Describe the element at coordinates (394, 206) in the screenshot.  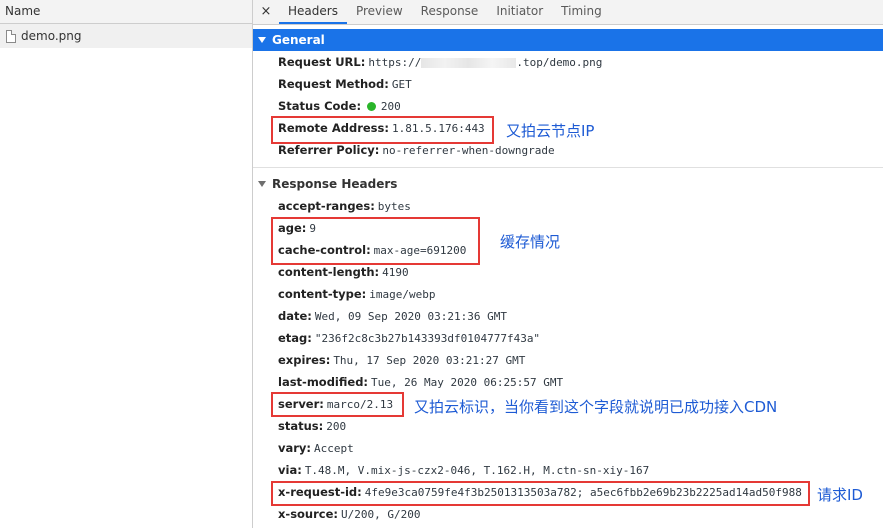
I see `header-value: bytes` at that location.